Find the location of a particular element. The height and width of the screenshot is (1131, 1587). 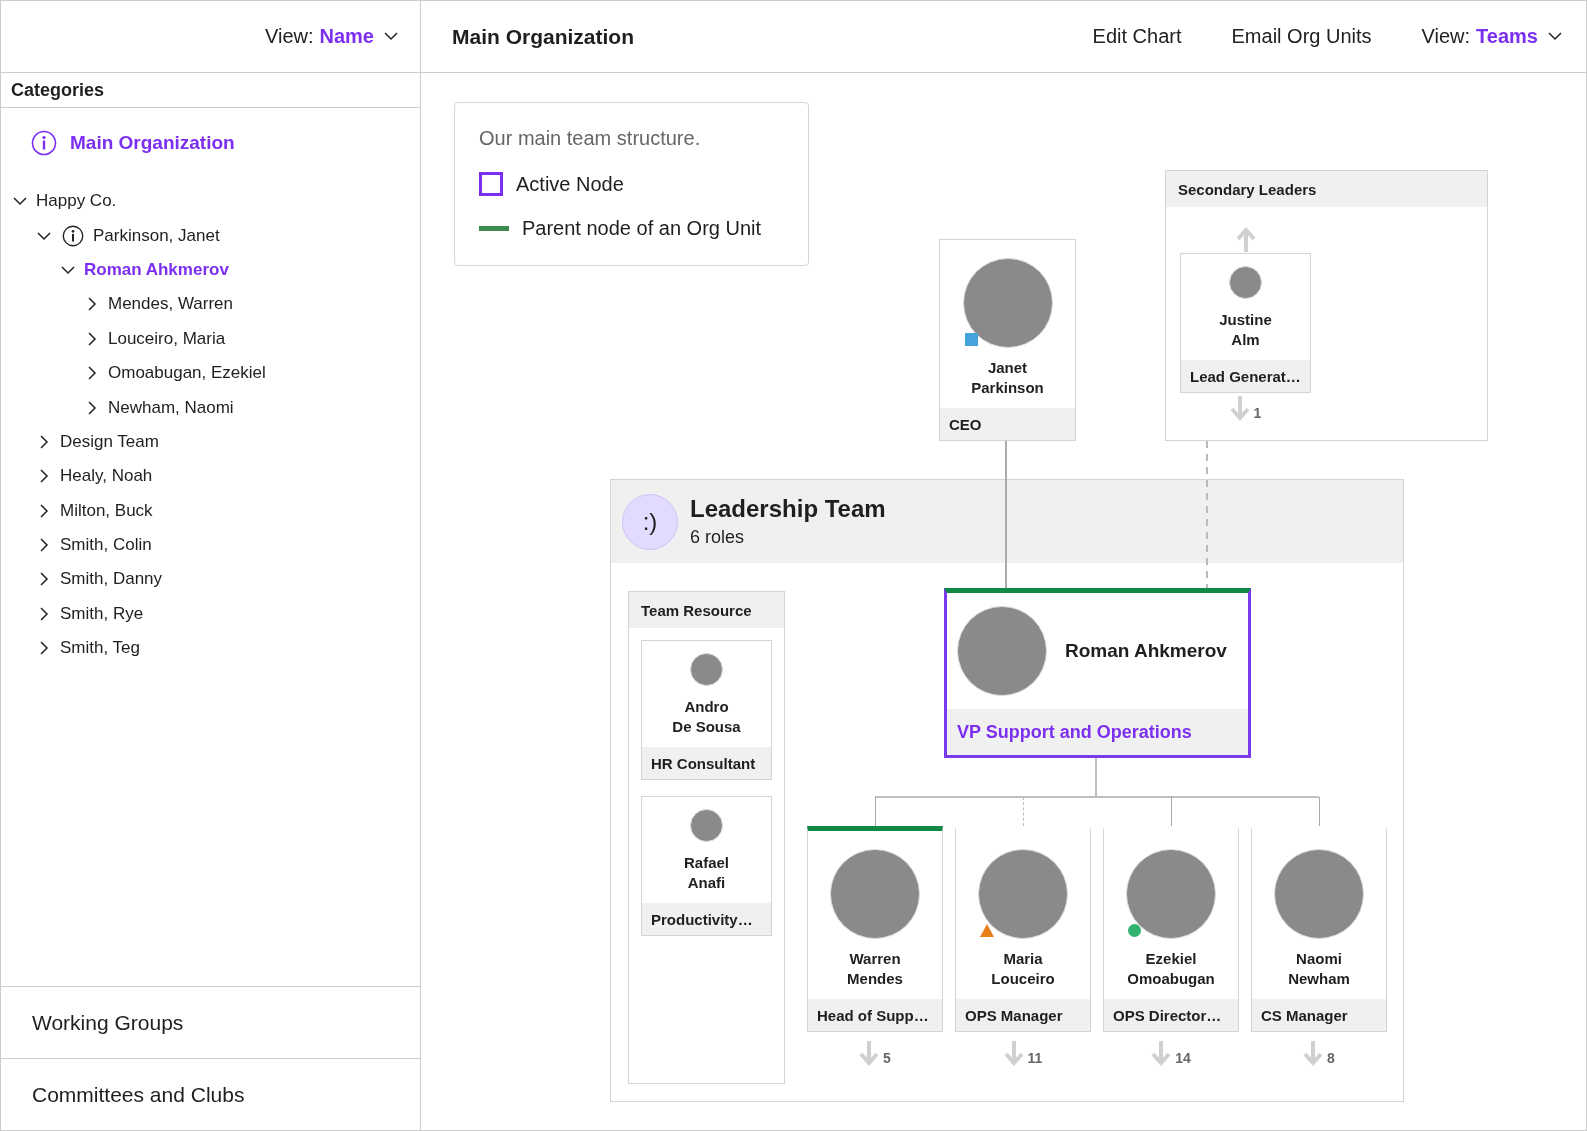

person-role: CEO is located at coordinates (1007, 424).